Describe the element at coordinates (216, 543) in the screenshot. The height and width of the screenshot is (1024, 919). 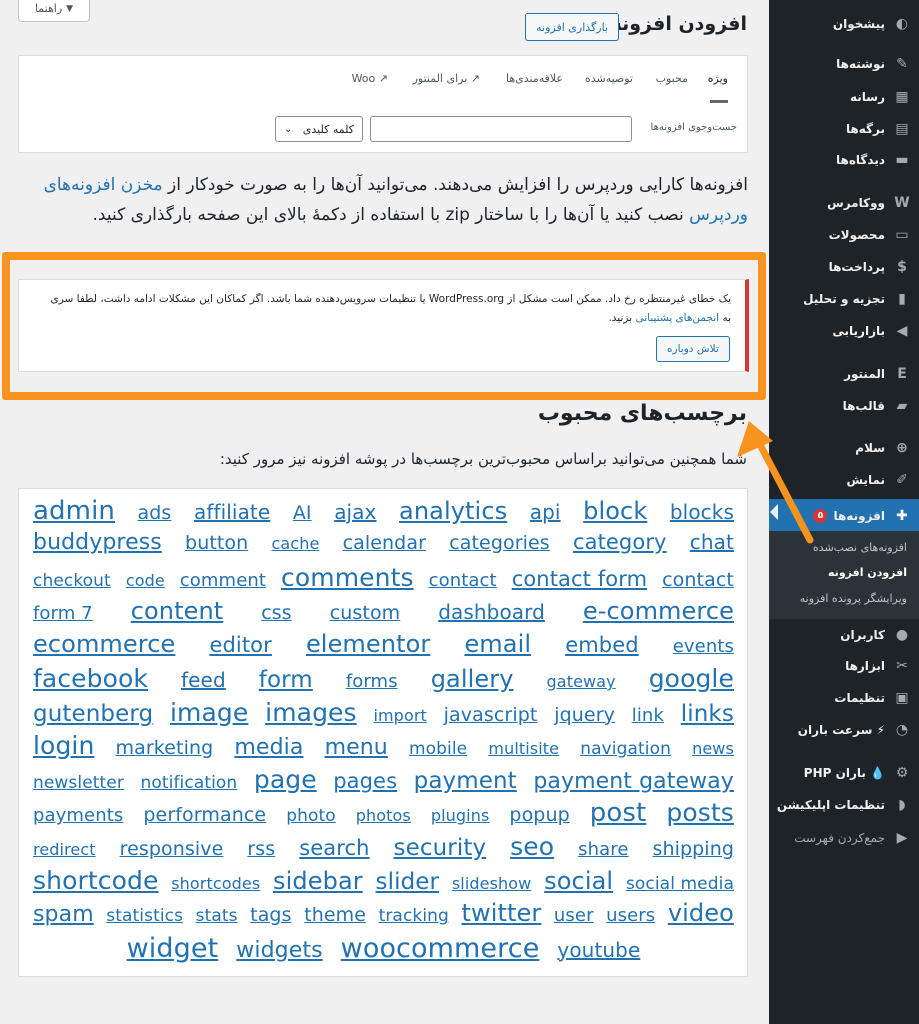
I see `tag-link: button` at that location.